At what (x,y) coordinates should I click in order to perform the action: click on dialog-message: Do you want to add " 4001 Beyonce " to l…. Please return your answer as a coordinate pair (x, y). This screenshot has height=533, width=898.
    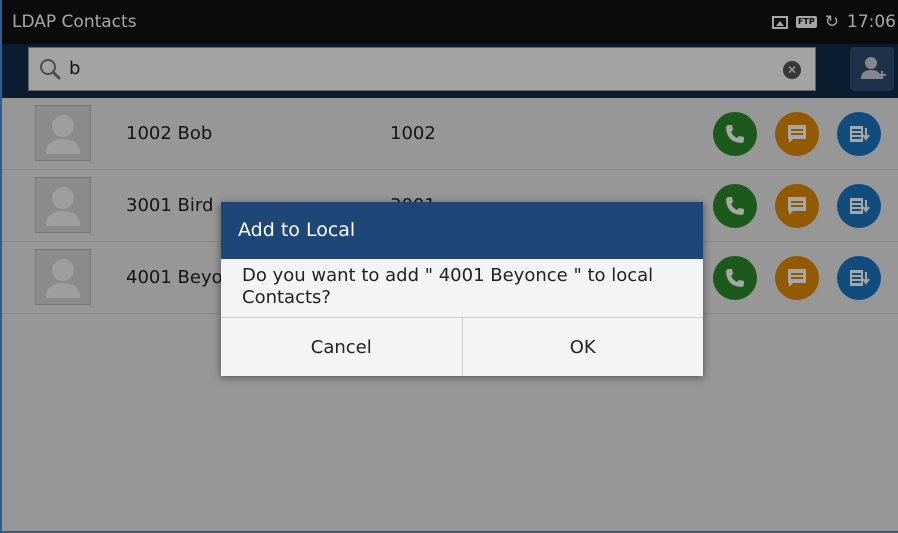
    Looking at the image, I should click on (448, 286).